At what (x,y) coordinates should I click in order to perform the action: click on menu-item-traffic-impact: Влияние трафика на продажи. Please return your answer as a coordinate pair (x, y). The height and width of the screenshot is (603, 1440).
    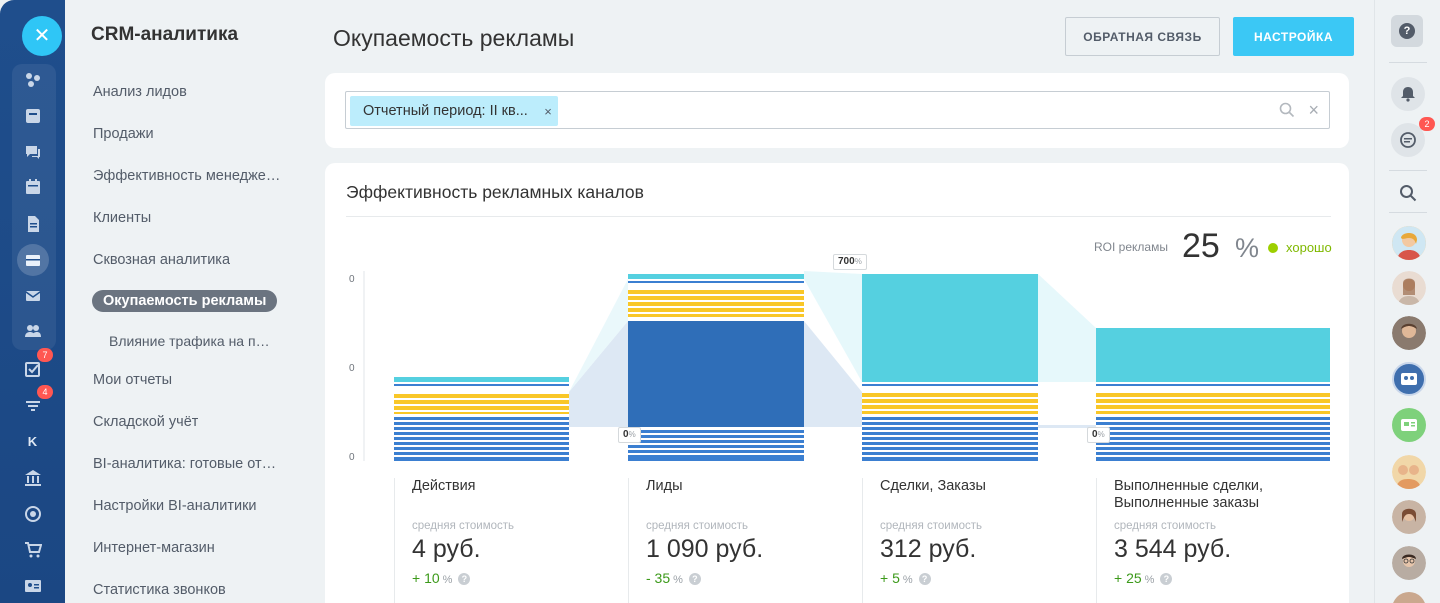
    Looking at the image, I should click on (191, 341).